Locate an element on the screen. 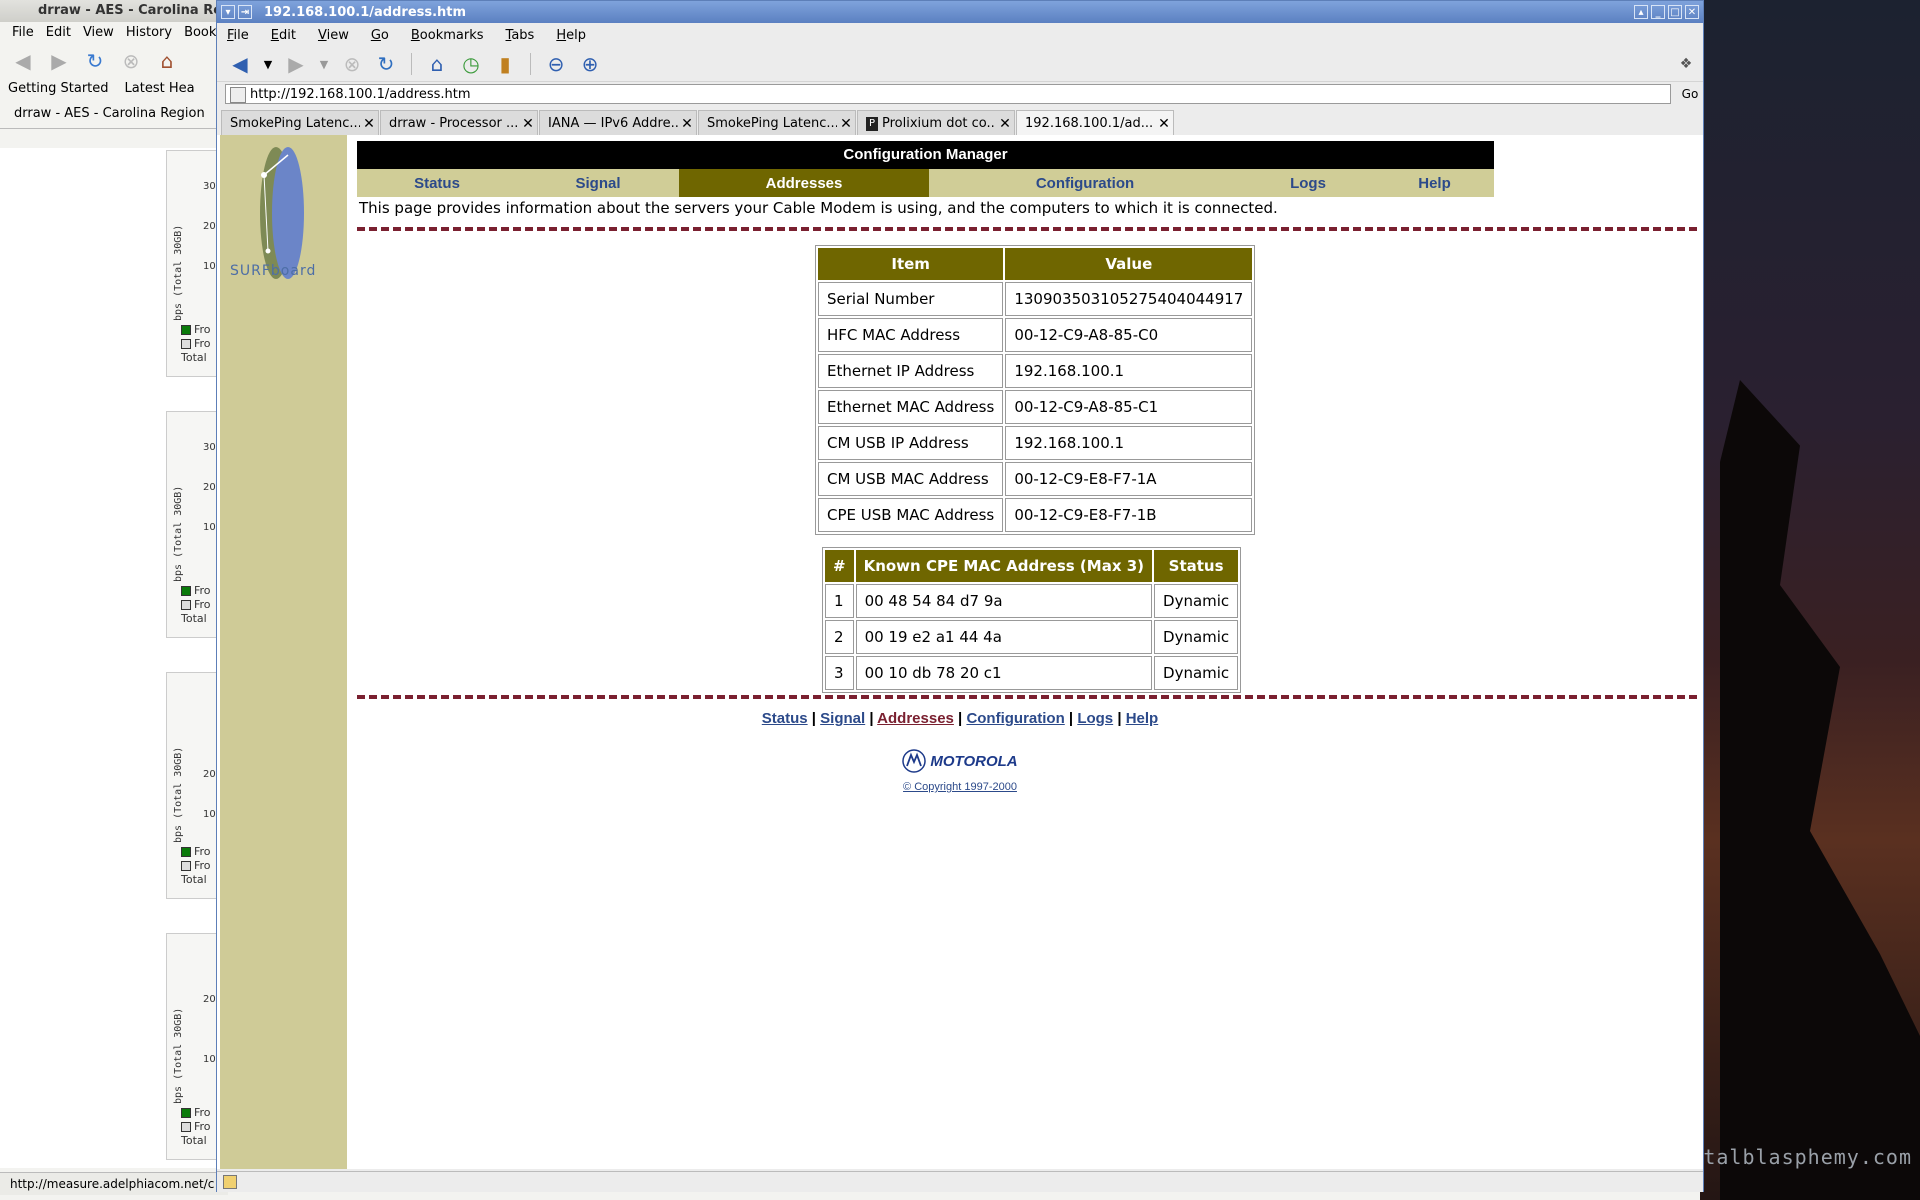  table-header: Known CPE MAC Address (Max 3) is located at coordinates (1004, 566).